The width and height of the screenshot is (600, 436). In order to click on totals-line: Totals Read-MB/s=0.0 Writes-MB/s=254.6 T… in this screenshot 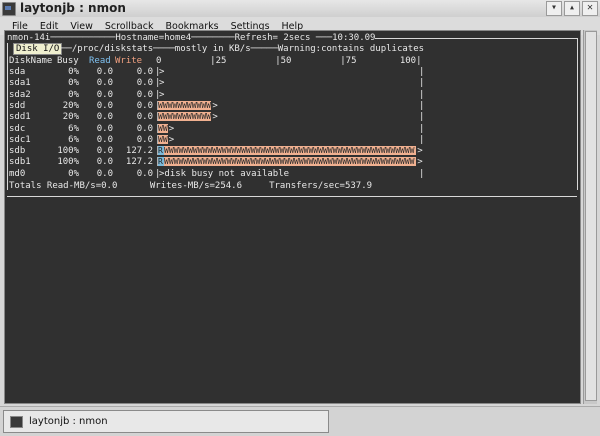, I will do `click(191, 186)`.